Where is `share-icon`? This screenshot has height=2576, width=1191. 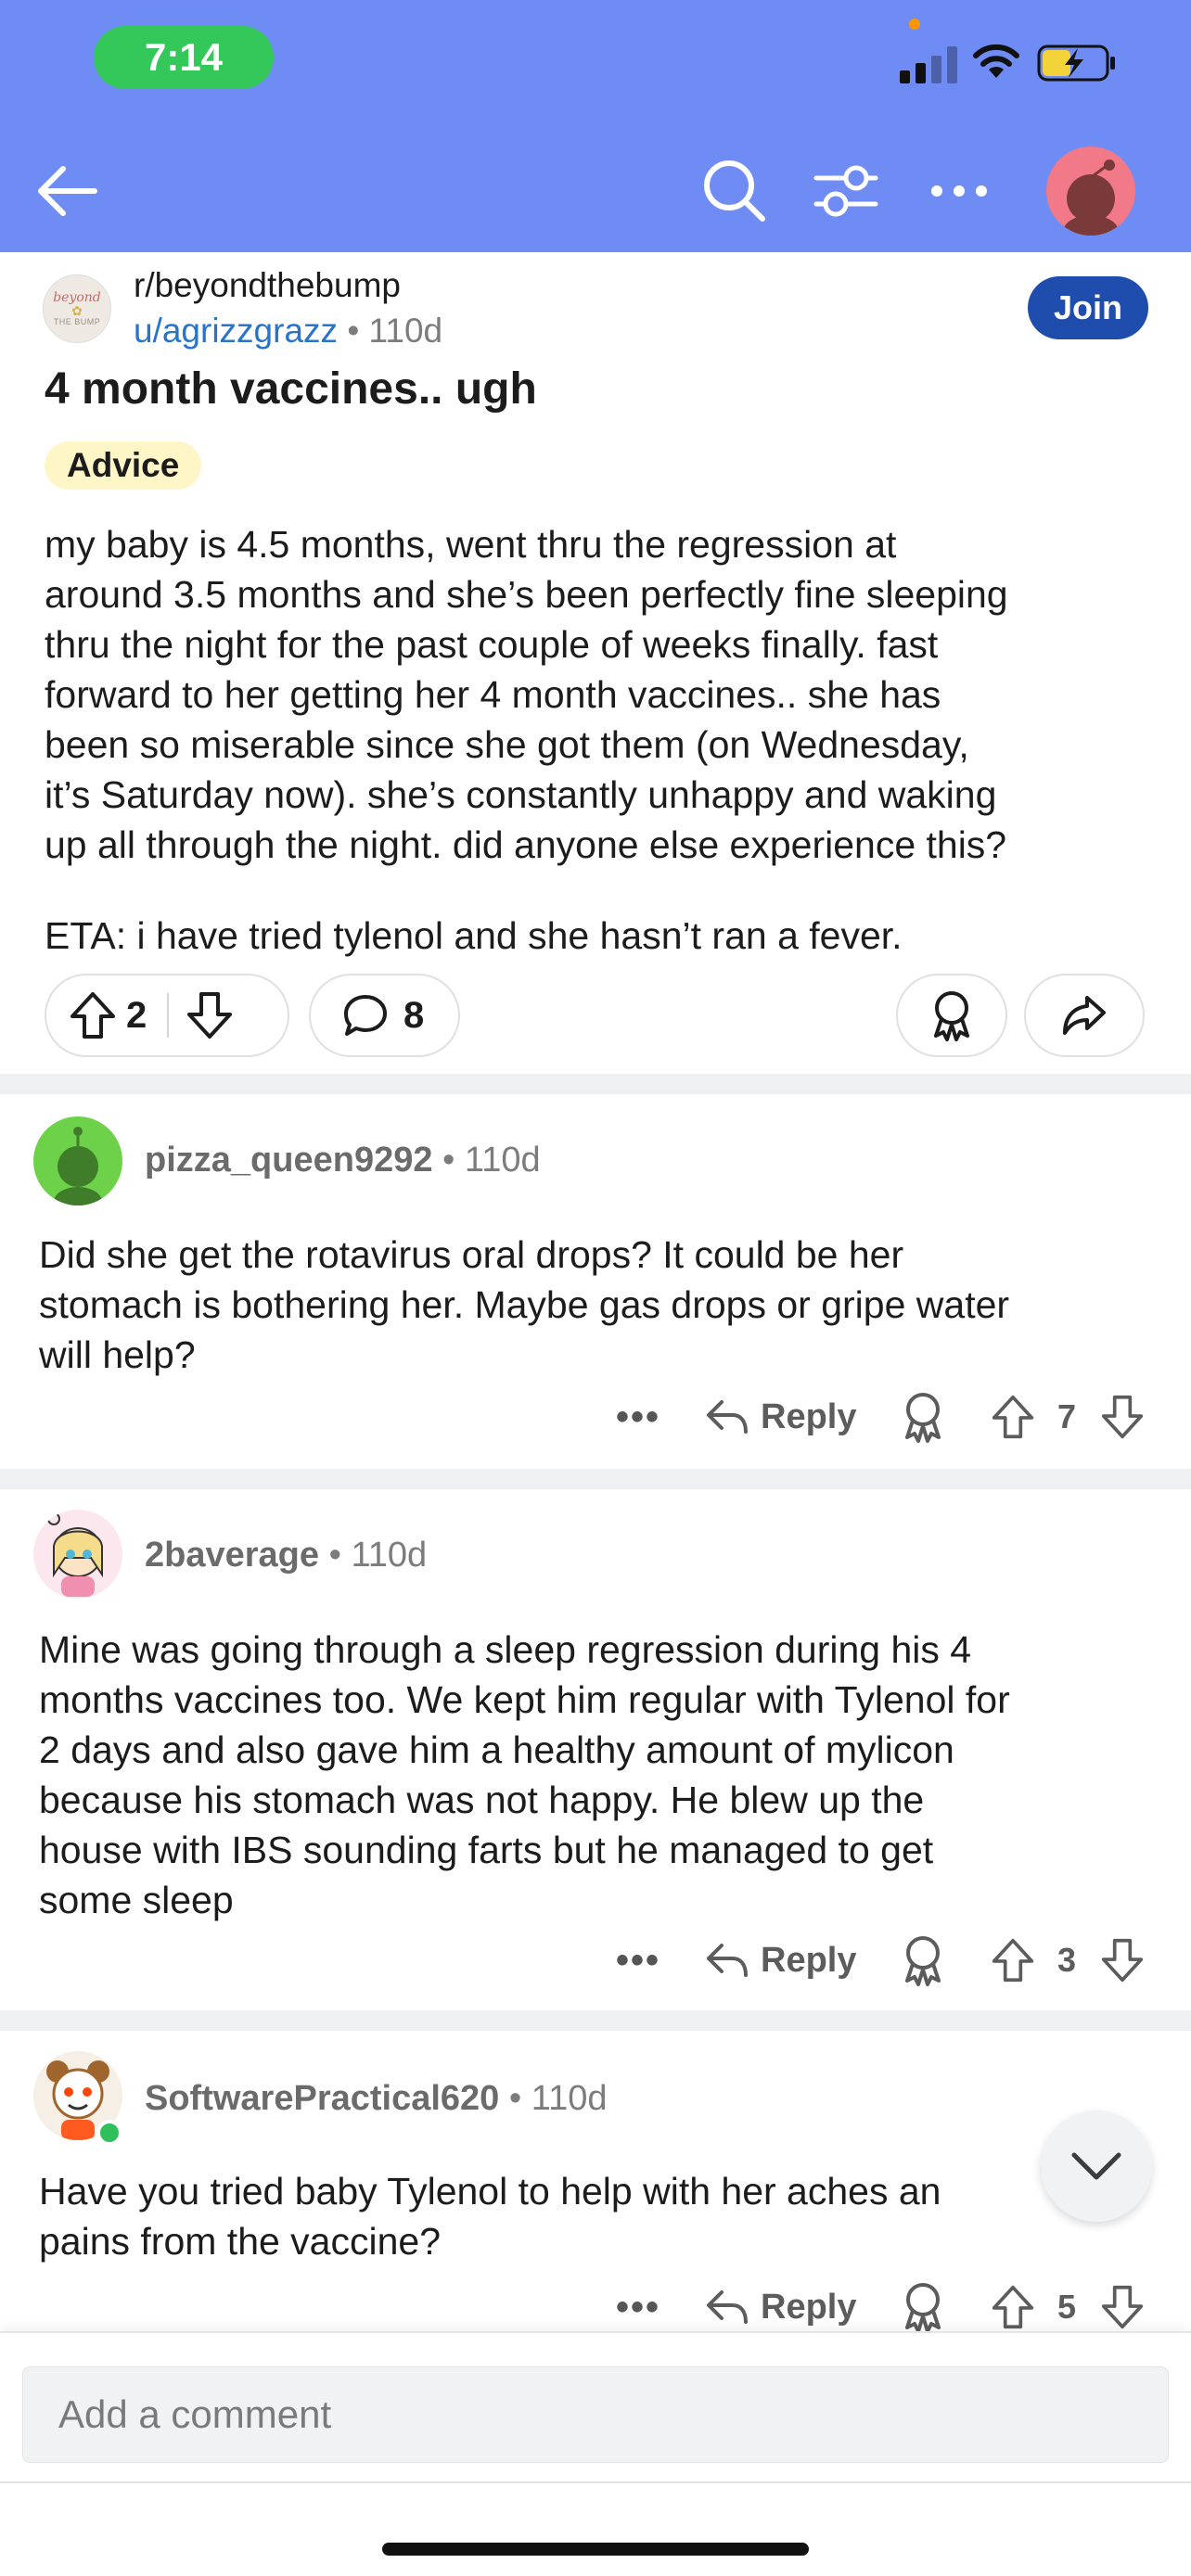
share-icon is located at coordinates (1084, 1016).